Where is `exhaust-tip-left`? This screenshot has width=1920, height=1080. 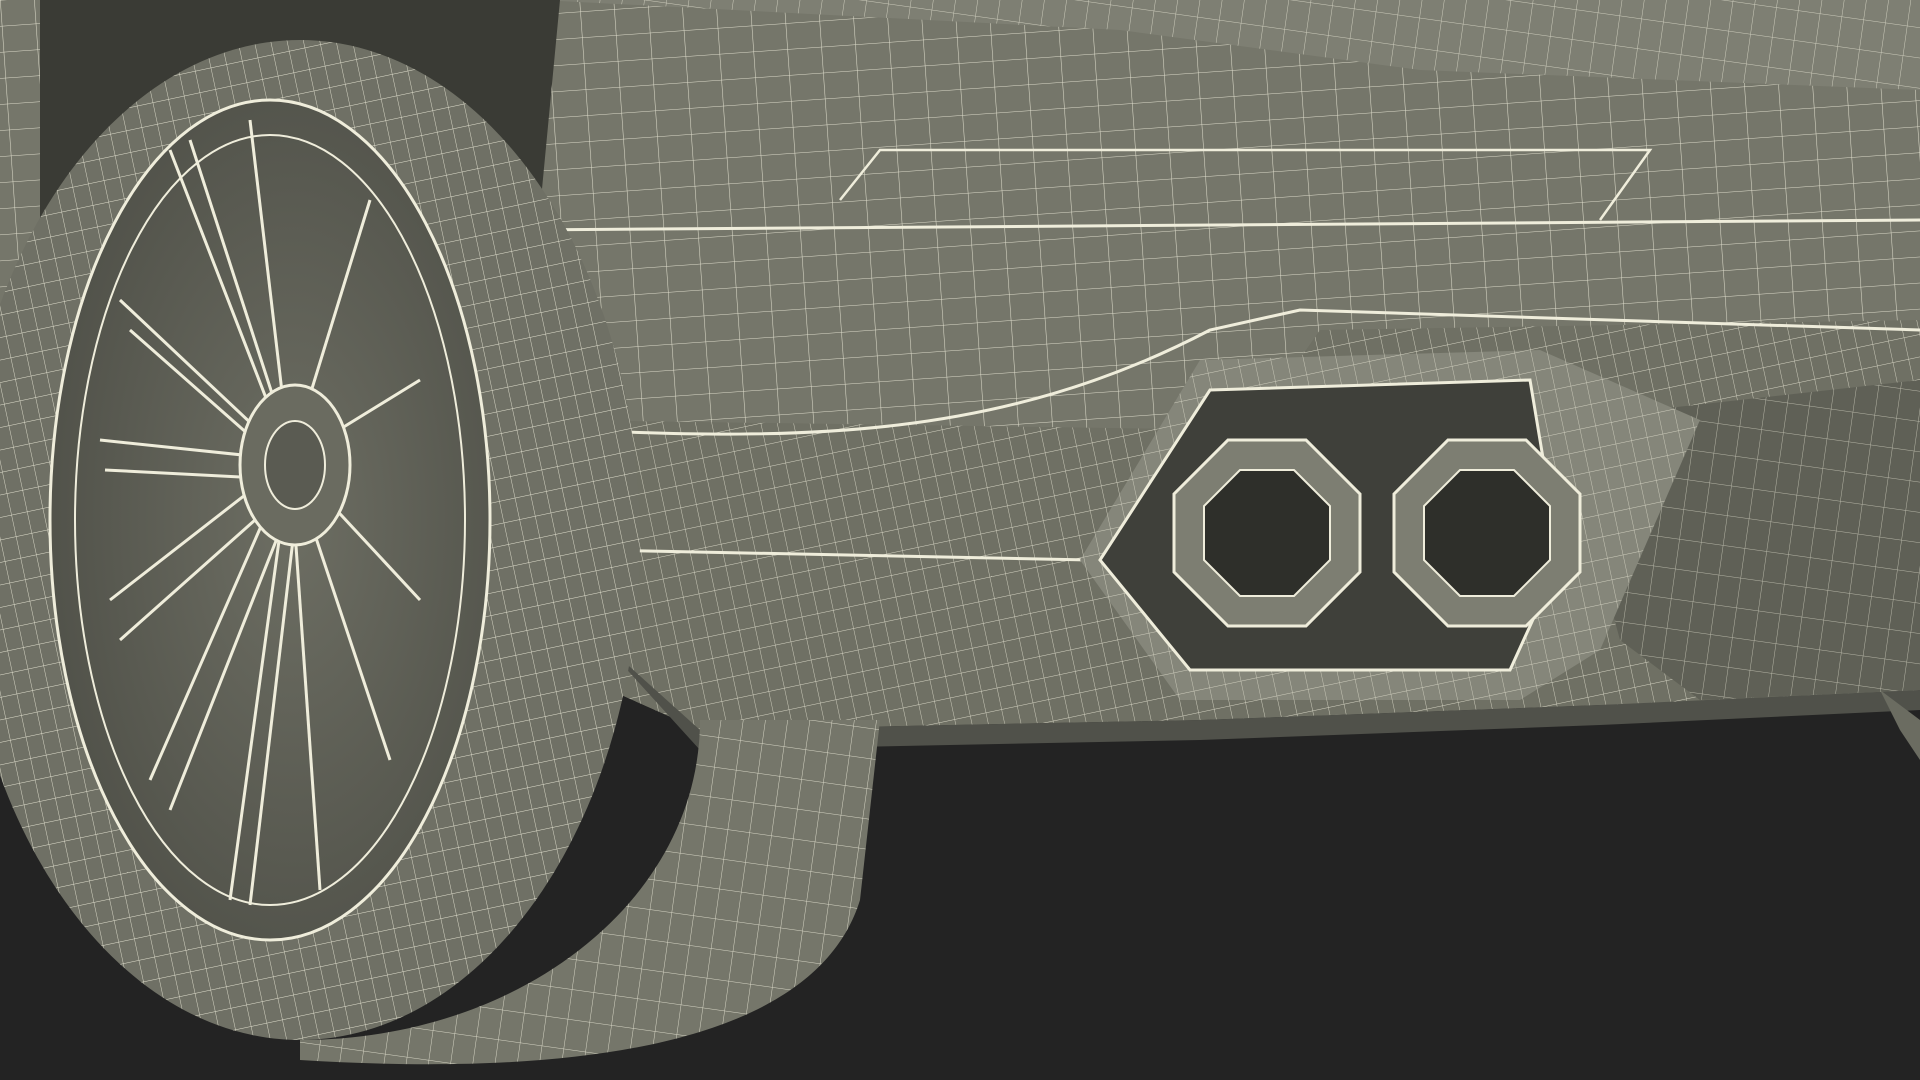
exhaust-tip-left is located at coordinates (1267, 533).